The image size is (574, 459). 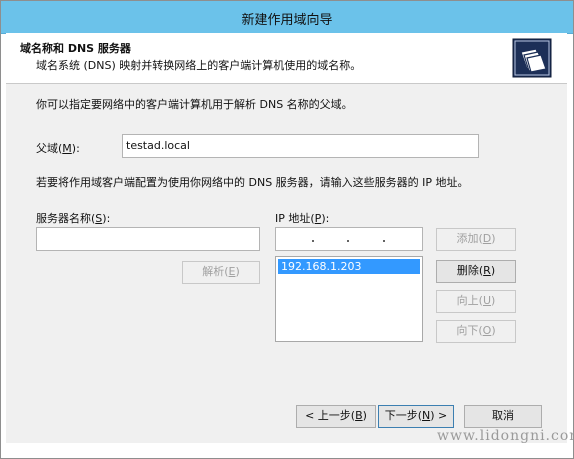 What do you see at coordinates (300, 146) in the screenshot?
I see `parent-domain-input: testad.local` at bounding box center [300, 146].